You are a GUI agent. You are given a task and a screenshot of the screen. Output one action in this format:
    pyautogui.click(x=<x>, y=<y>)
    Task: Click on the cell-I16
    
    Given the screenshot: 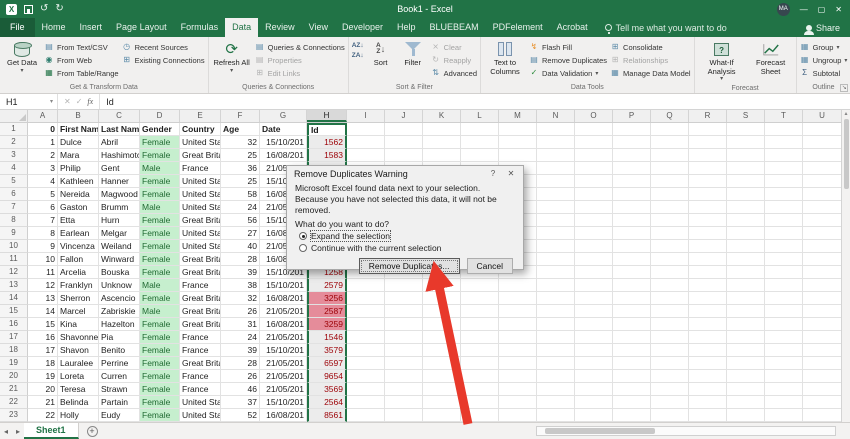 What is the action you would take?
    pyautogui.click(x=366, y=324)
    